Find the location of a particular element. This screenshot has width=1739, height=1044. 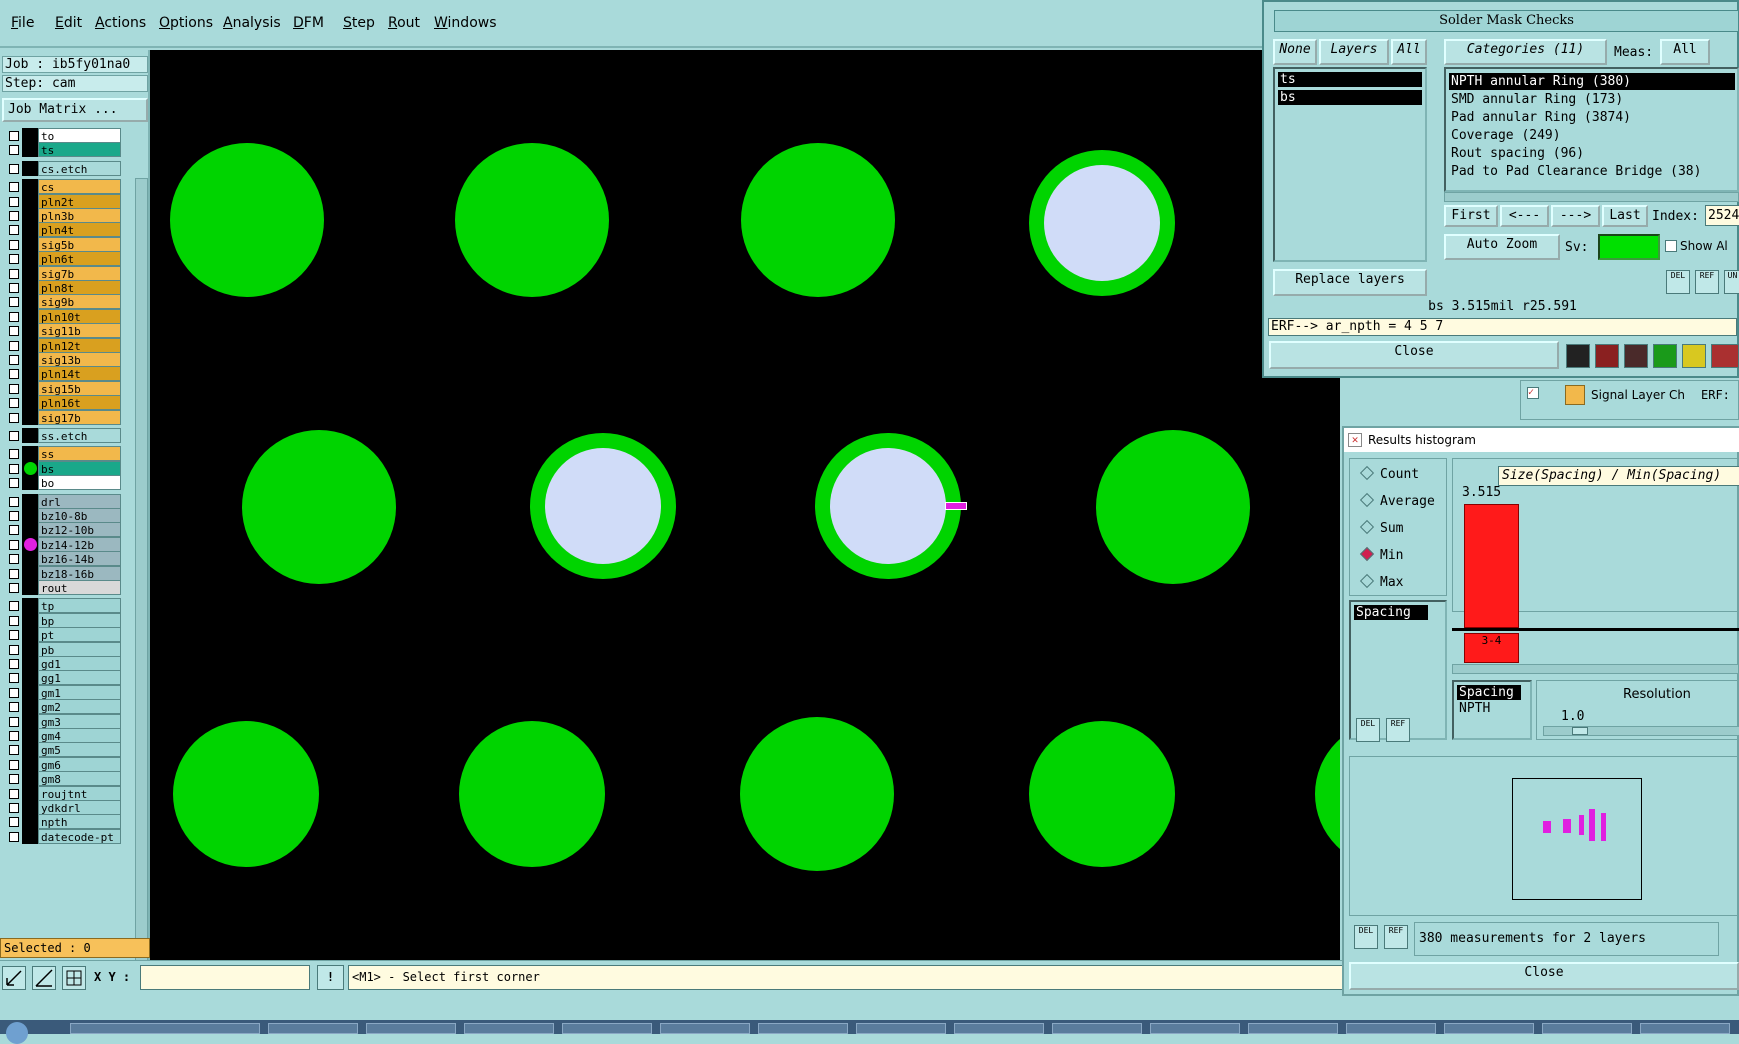

layer-row: gg1 is located at coordinates (62, 678).